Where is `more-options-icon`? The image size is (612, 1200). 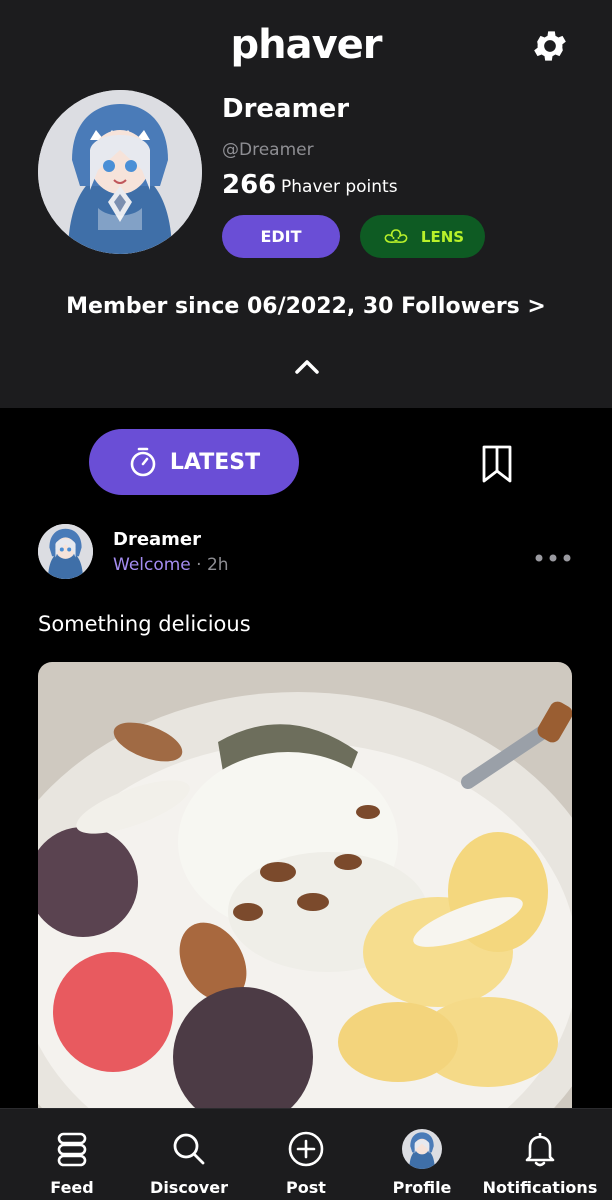 more-options-icon is located at coordinates (553, 558).